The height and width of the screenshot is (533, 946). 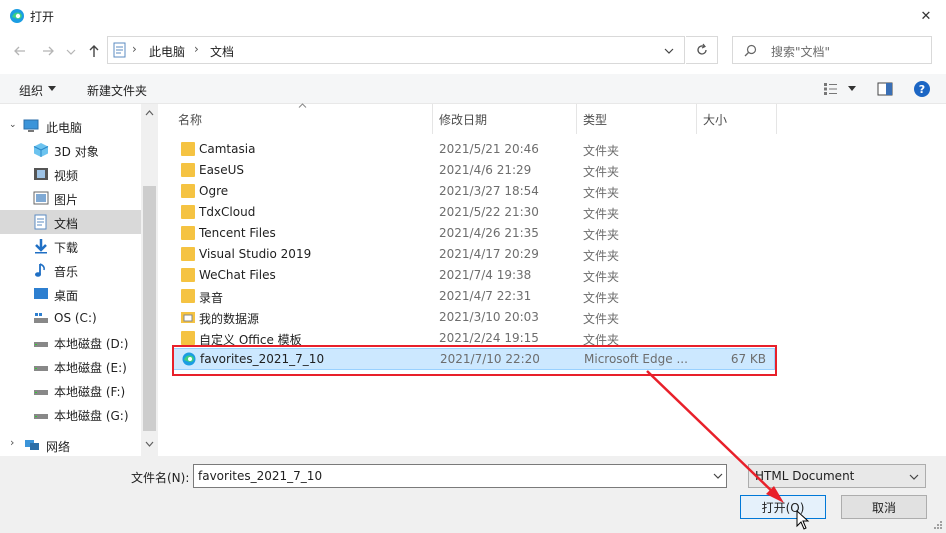 I want to click on nav-item-pictures: 图片, so click(x=70, y=198).